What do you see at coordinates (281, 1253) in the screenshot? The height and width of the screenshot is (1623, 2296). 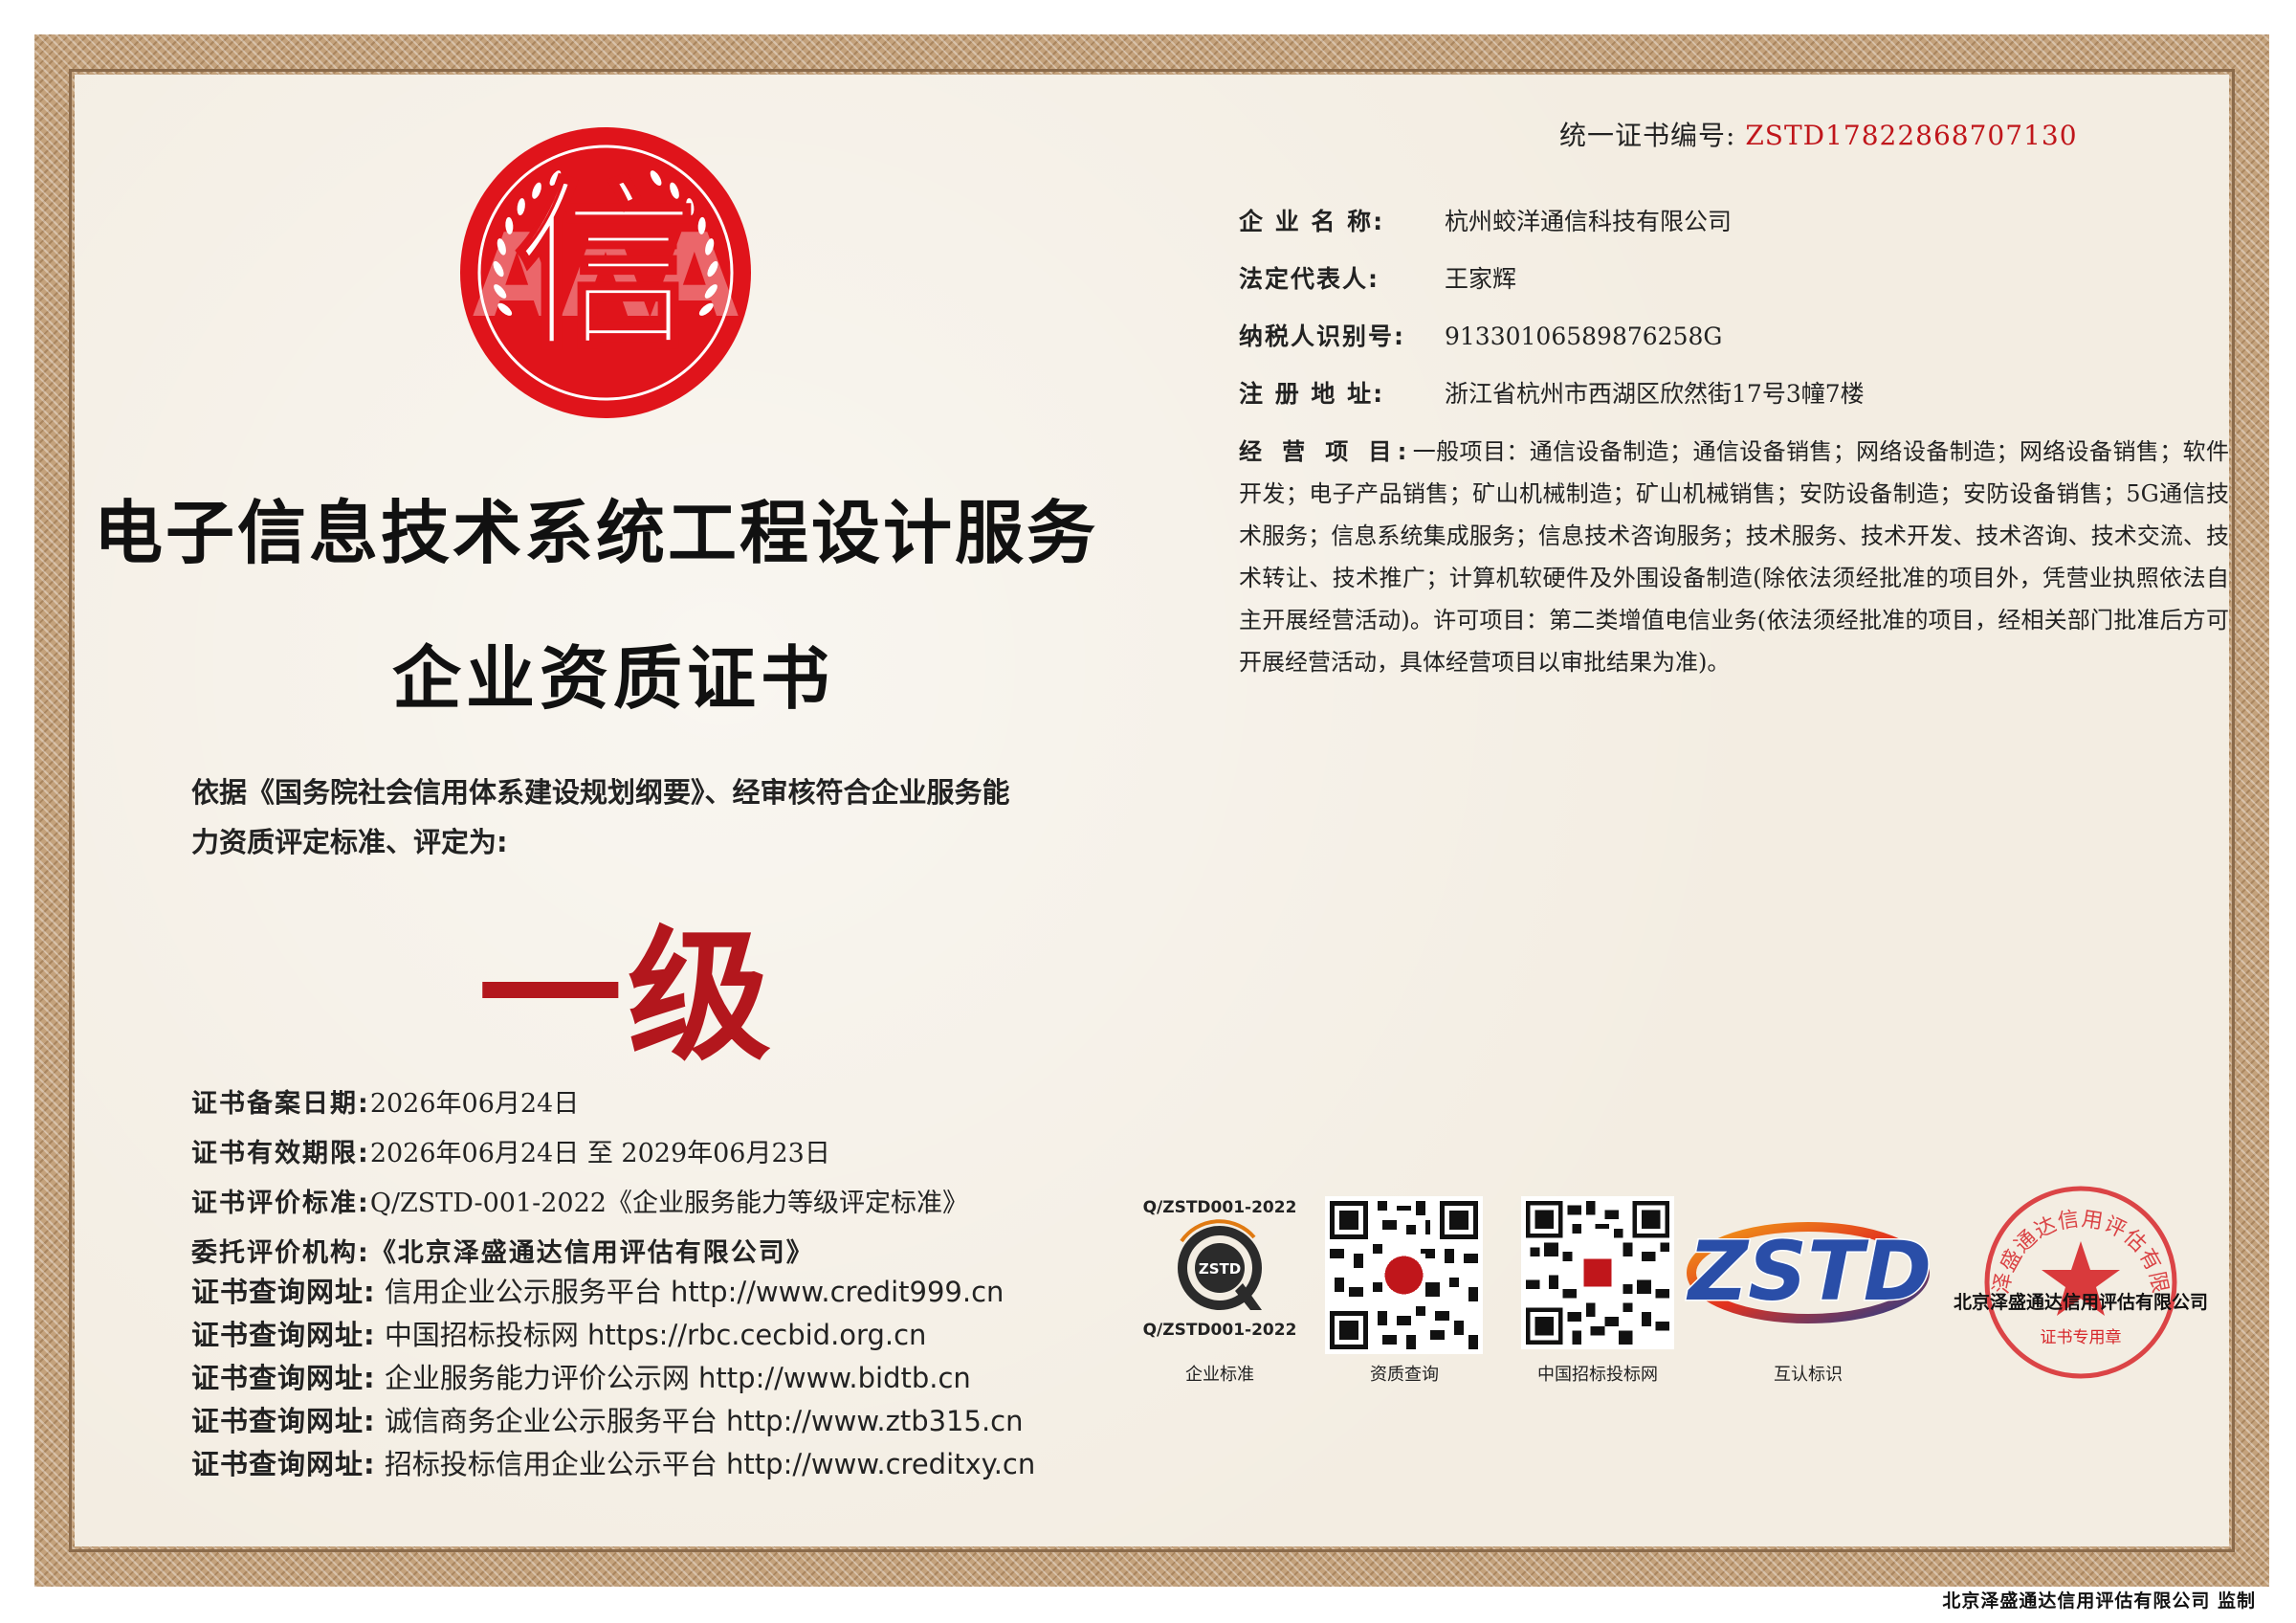 I see `agency-label: 委托评价机构:` at bounding box center [281, 1253].